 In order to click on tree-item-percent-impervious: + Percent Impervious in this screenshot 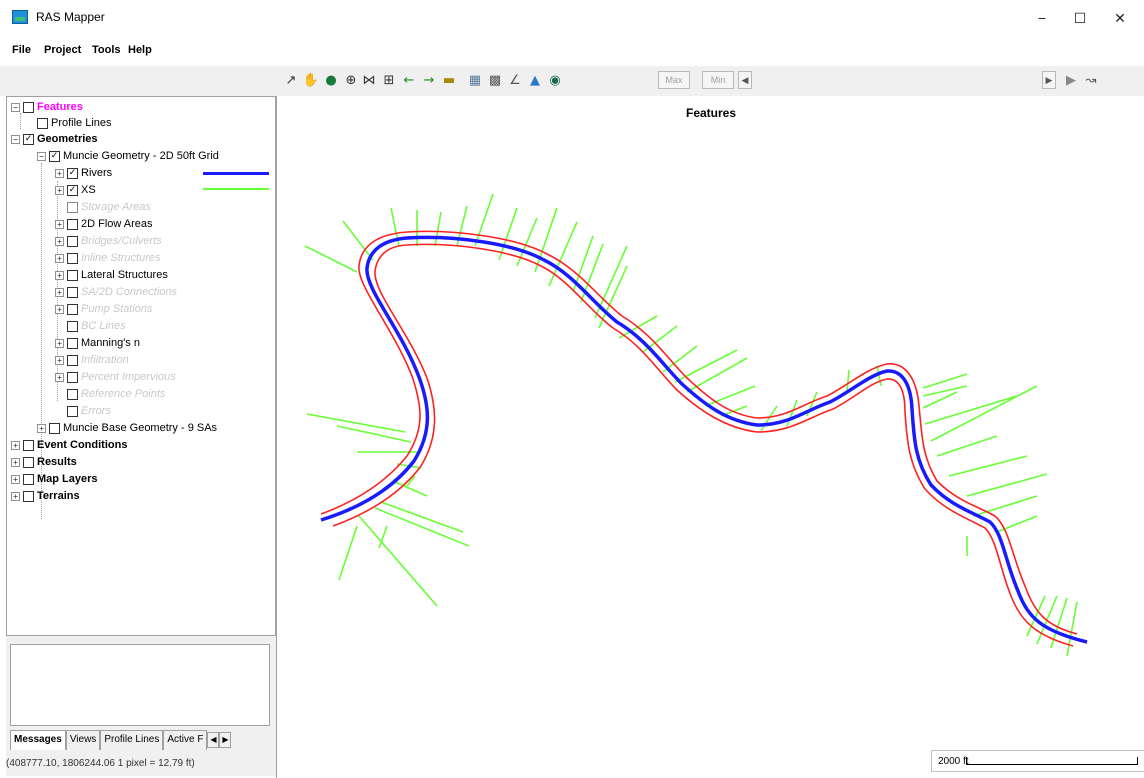, I will do `click(115, 377)`.